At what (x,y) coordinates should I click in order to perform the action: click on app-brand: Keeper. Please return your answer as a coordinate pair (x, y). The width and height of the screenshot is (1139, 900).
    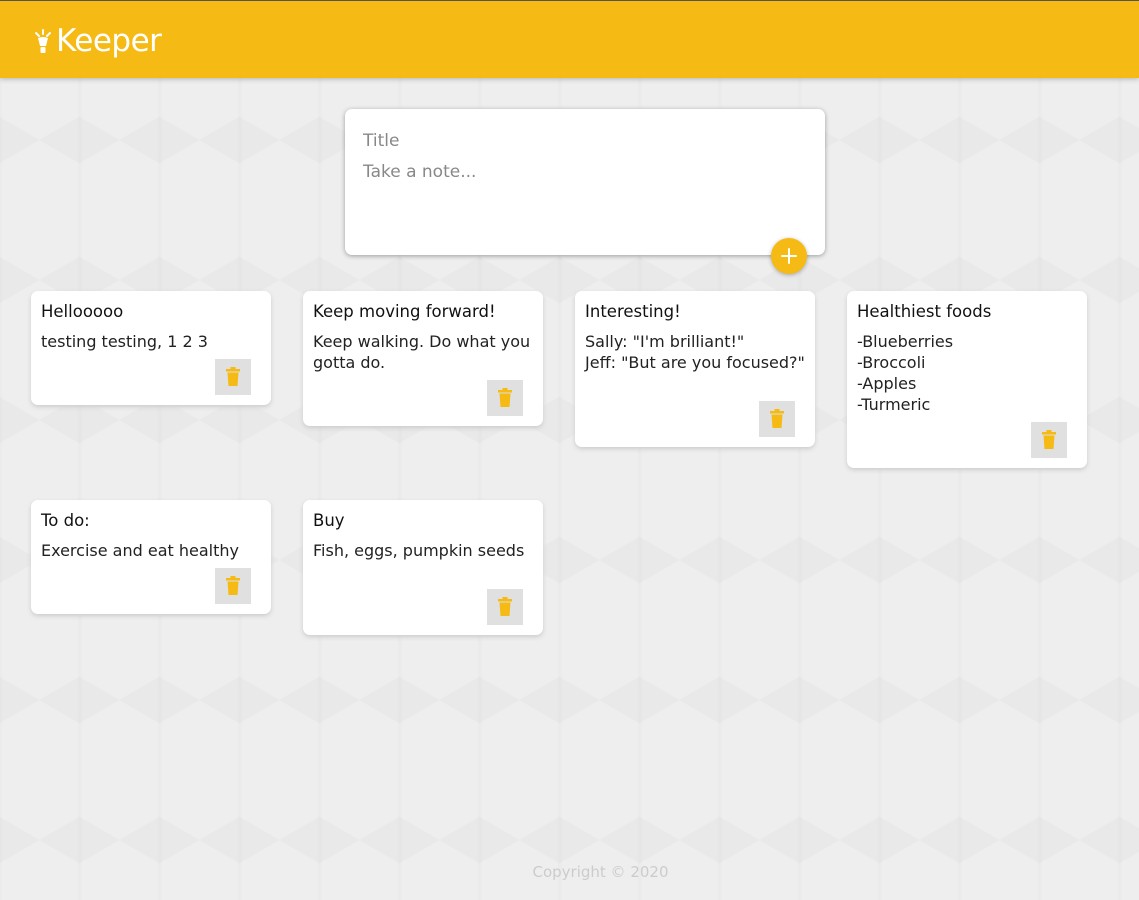
    Looking at the image, I should click on (98, 41).